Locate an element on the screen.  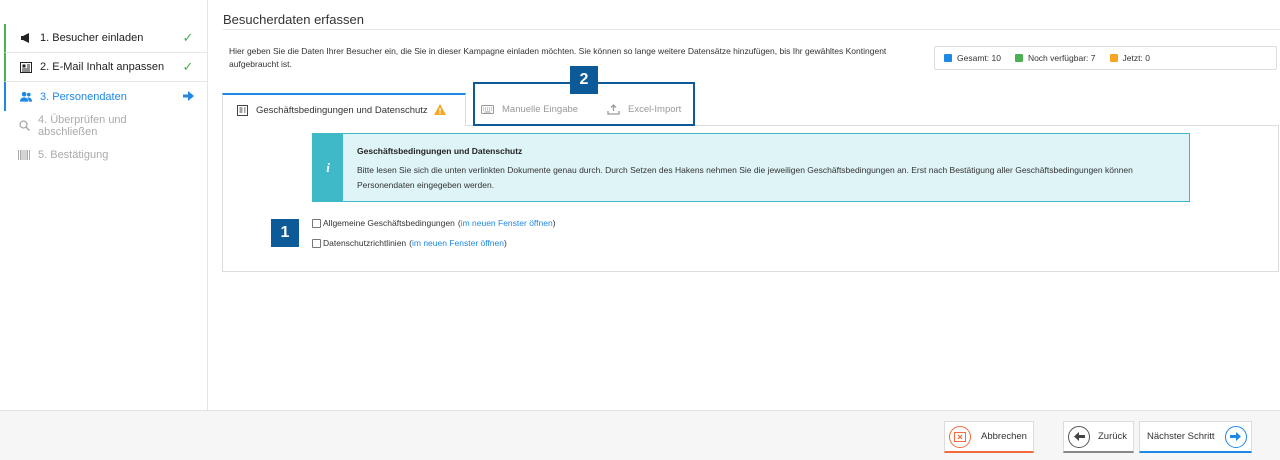
checkbox-label: Allgemeine Geschäftsbedingungen is located at coordinates (389, 223).